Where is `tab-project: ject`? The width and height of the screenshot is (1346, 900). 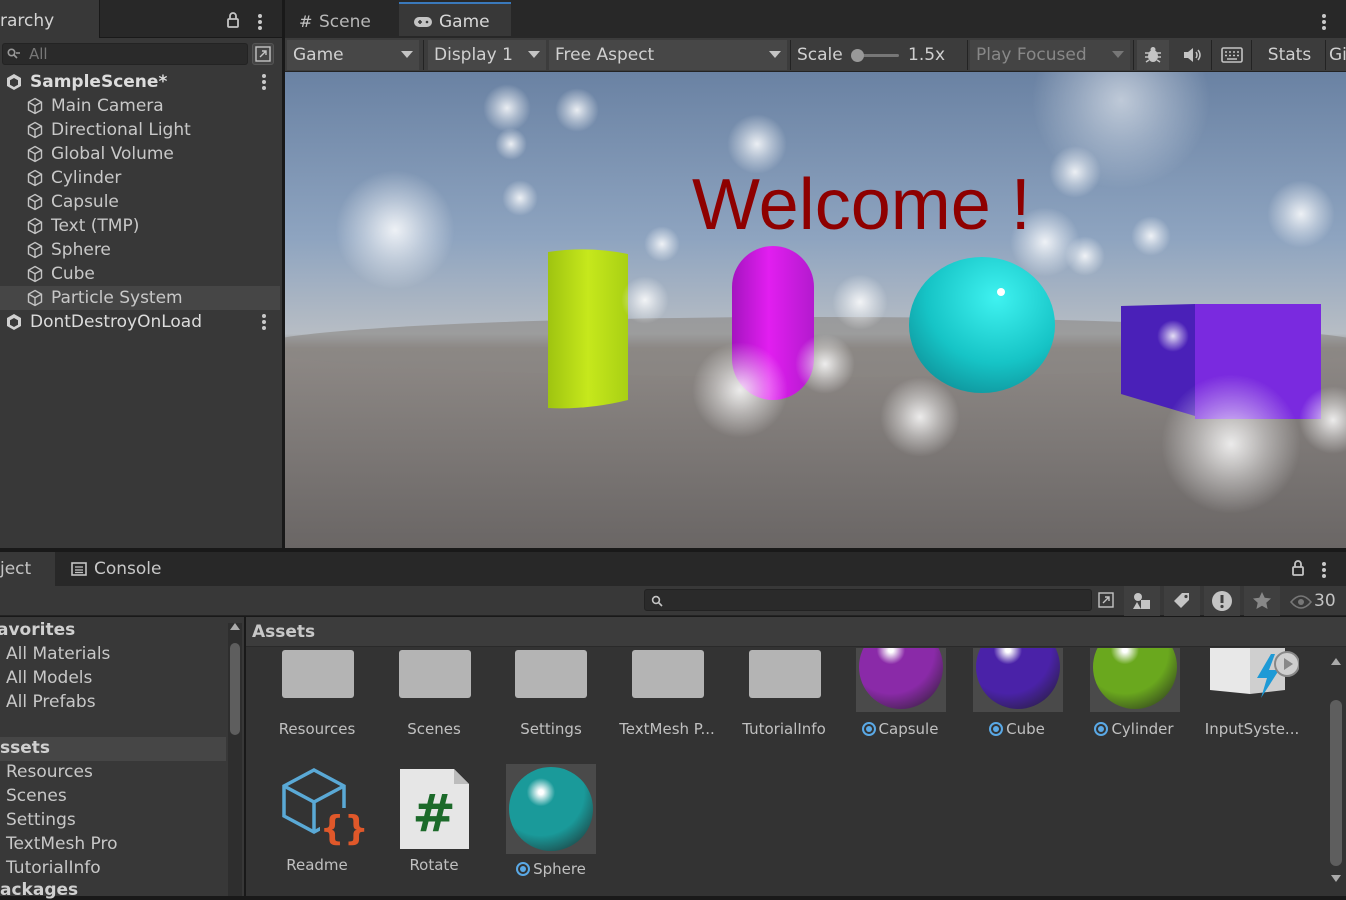 tab-project: ject is located at coordinates (27, 569).